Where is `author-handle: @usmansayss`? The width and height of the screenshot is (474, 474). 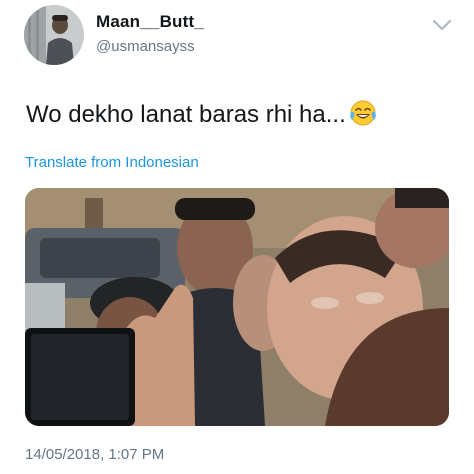
author-handle: @usmansayss is located at coordinates (145, 46).